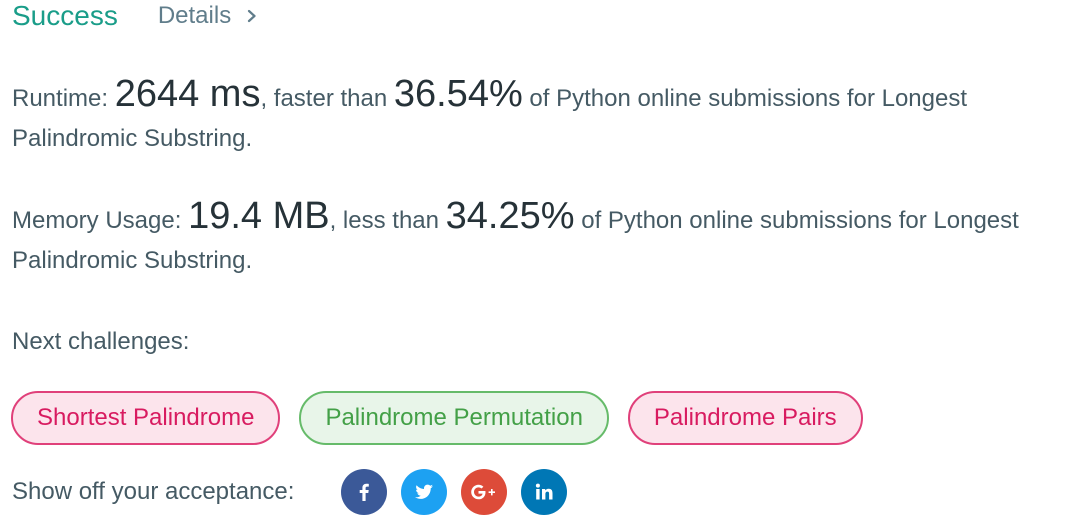  What do you see at coordinates (296, 492) in the screenshot?
I see `share-row: Show off your acceptance:` at bounding box center [296, 492].